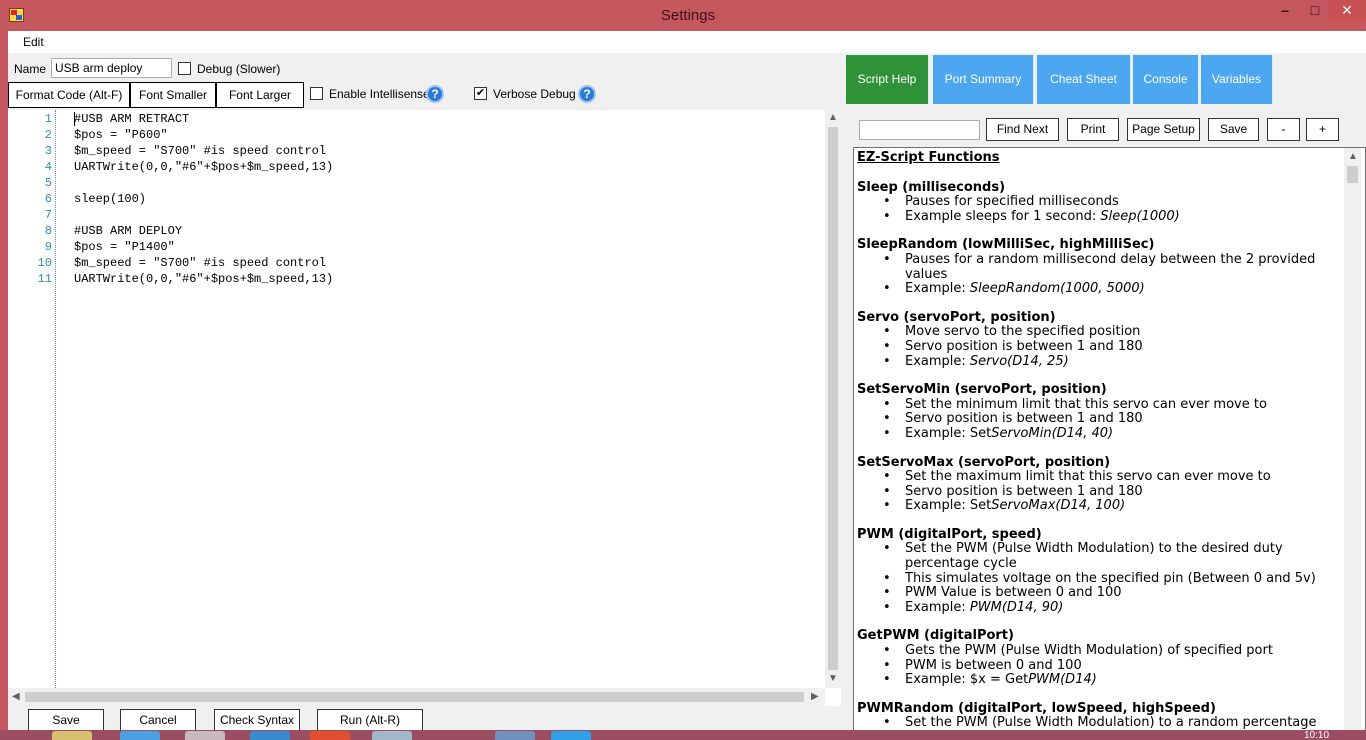  What do you see at coordinates (74, 119) in the screenshot?
I see `text-caret` at bounding box center [74, 119].